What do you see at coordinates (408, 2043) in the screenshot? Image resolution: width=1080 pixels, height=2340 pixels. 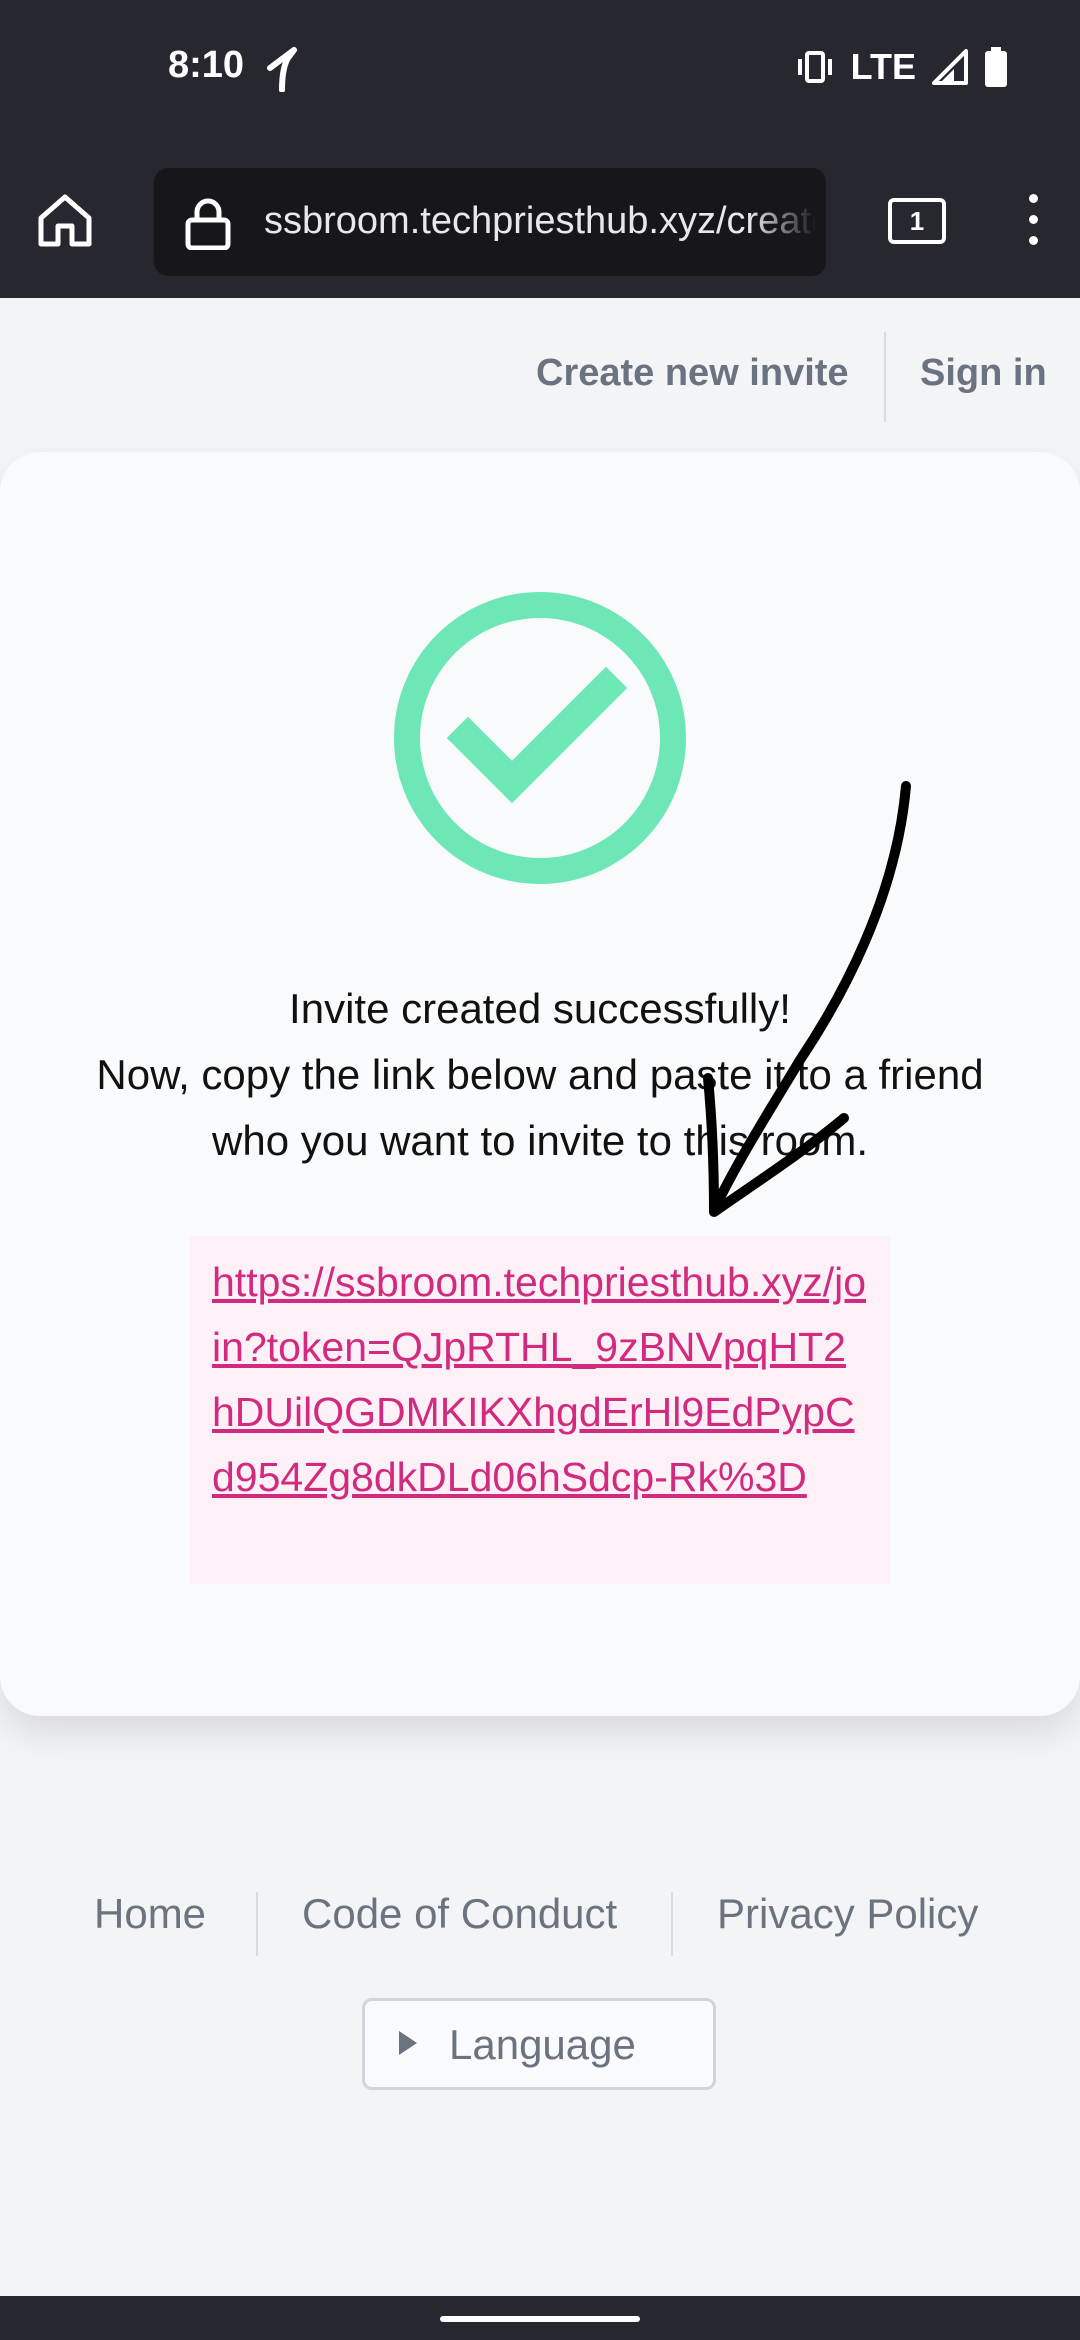 I see `expand-triangle-icon` at bounding box center [408, 2043].